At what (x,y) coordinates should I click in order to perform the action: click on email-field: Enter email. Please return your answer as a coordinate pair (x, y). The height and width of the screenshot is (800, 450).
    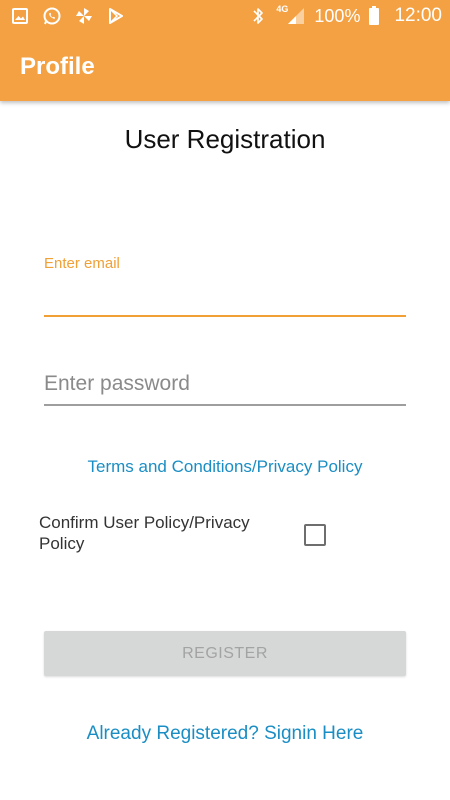
    Looking at the image, I should click on (225, 286).